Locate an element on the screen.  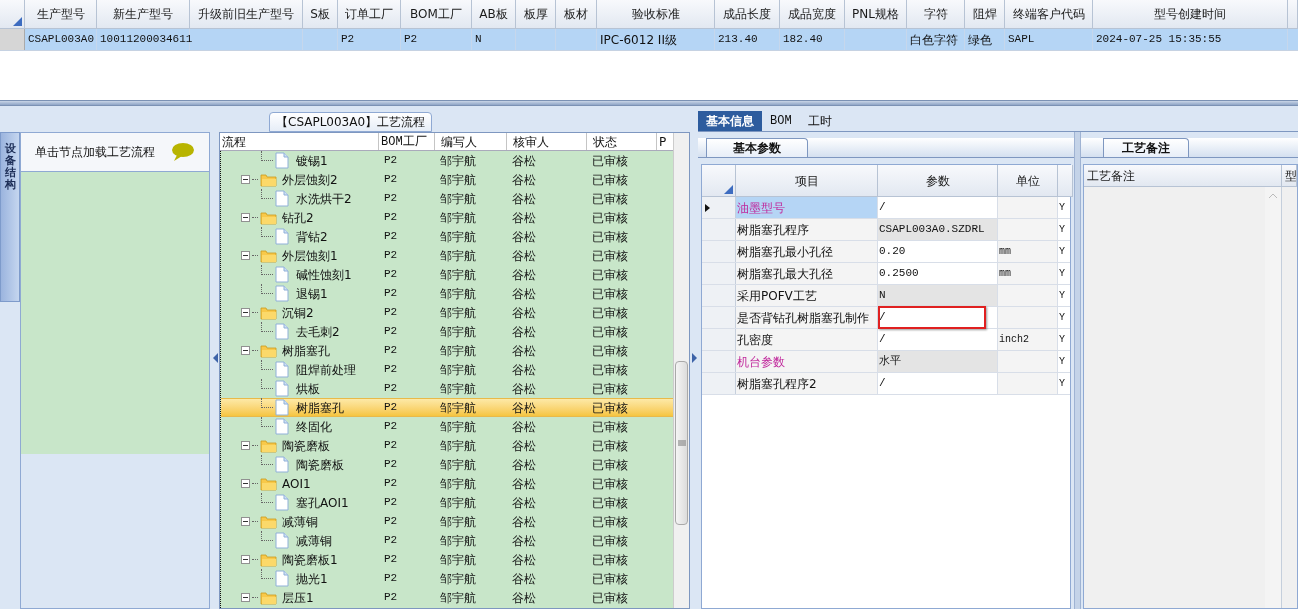
column-header: 单位 is located at coordinates (1028, 181).